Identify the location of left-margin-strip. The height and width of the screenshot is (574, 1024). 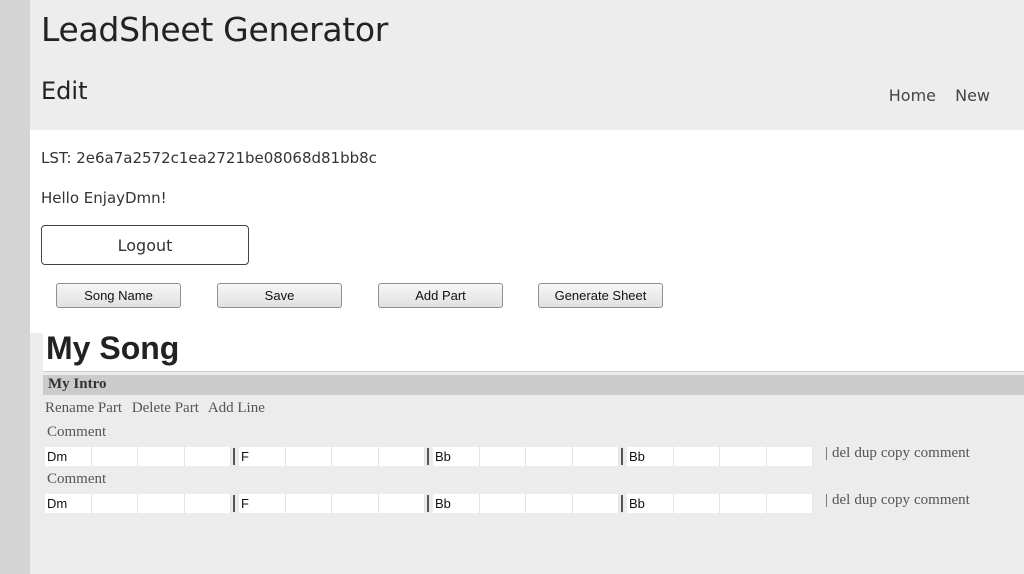
(15, 287).